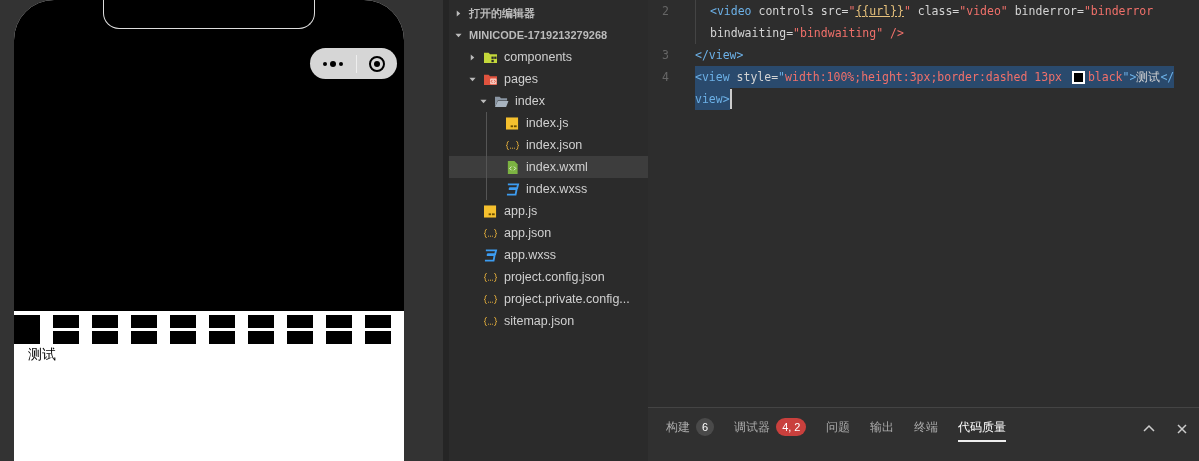 The height and width of the screenshot is (461, 1199). I want to click on file-tree-item: app.js, so click(548, 211).